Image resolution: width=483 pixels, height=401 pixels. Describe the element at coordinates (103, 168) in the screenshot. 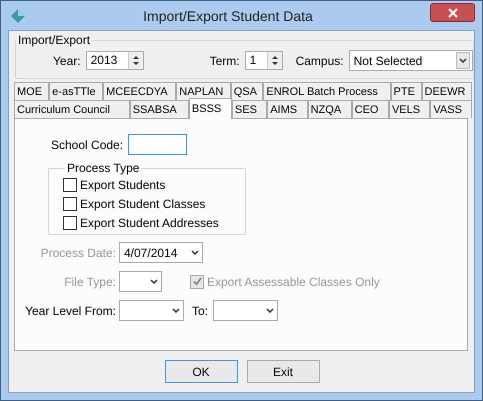

I see `group-label: Process Type` at that location.